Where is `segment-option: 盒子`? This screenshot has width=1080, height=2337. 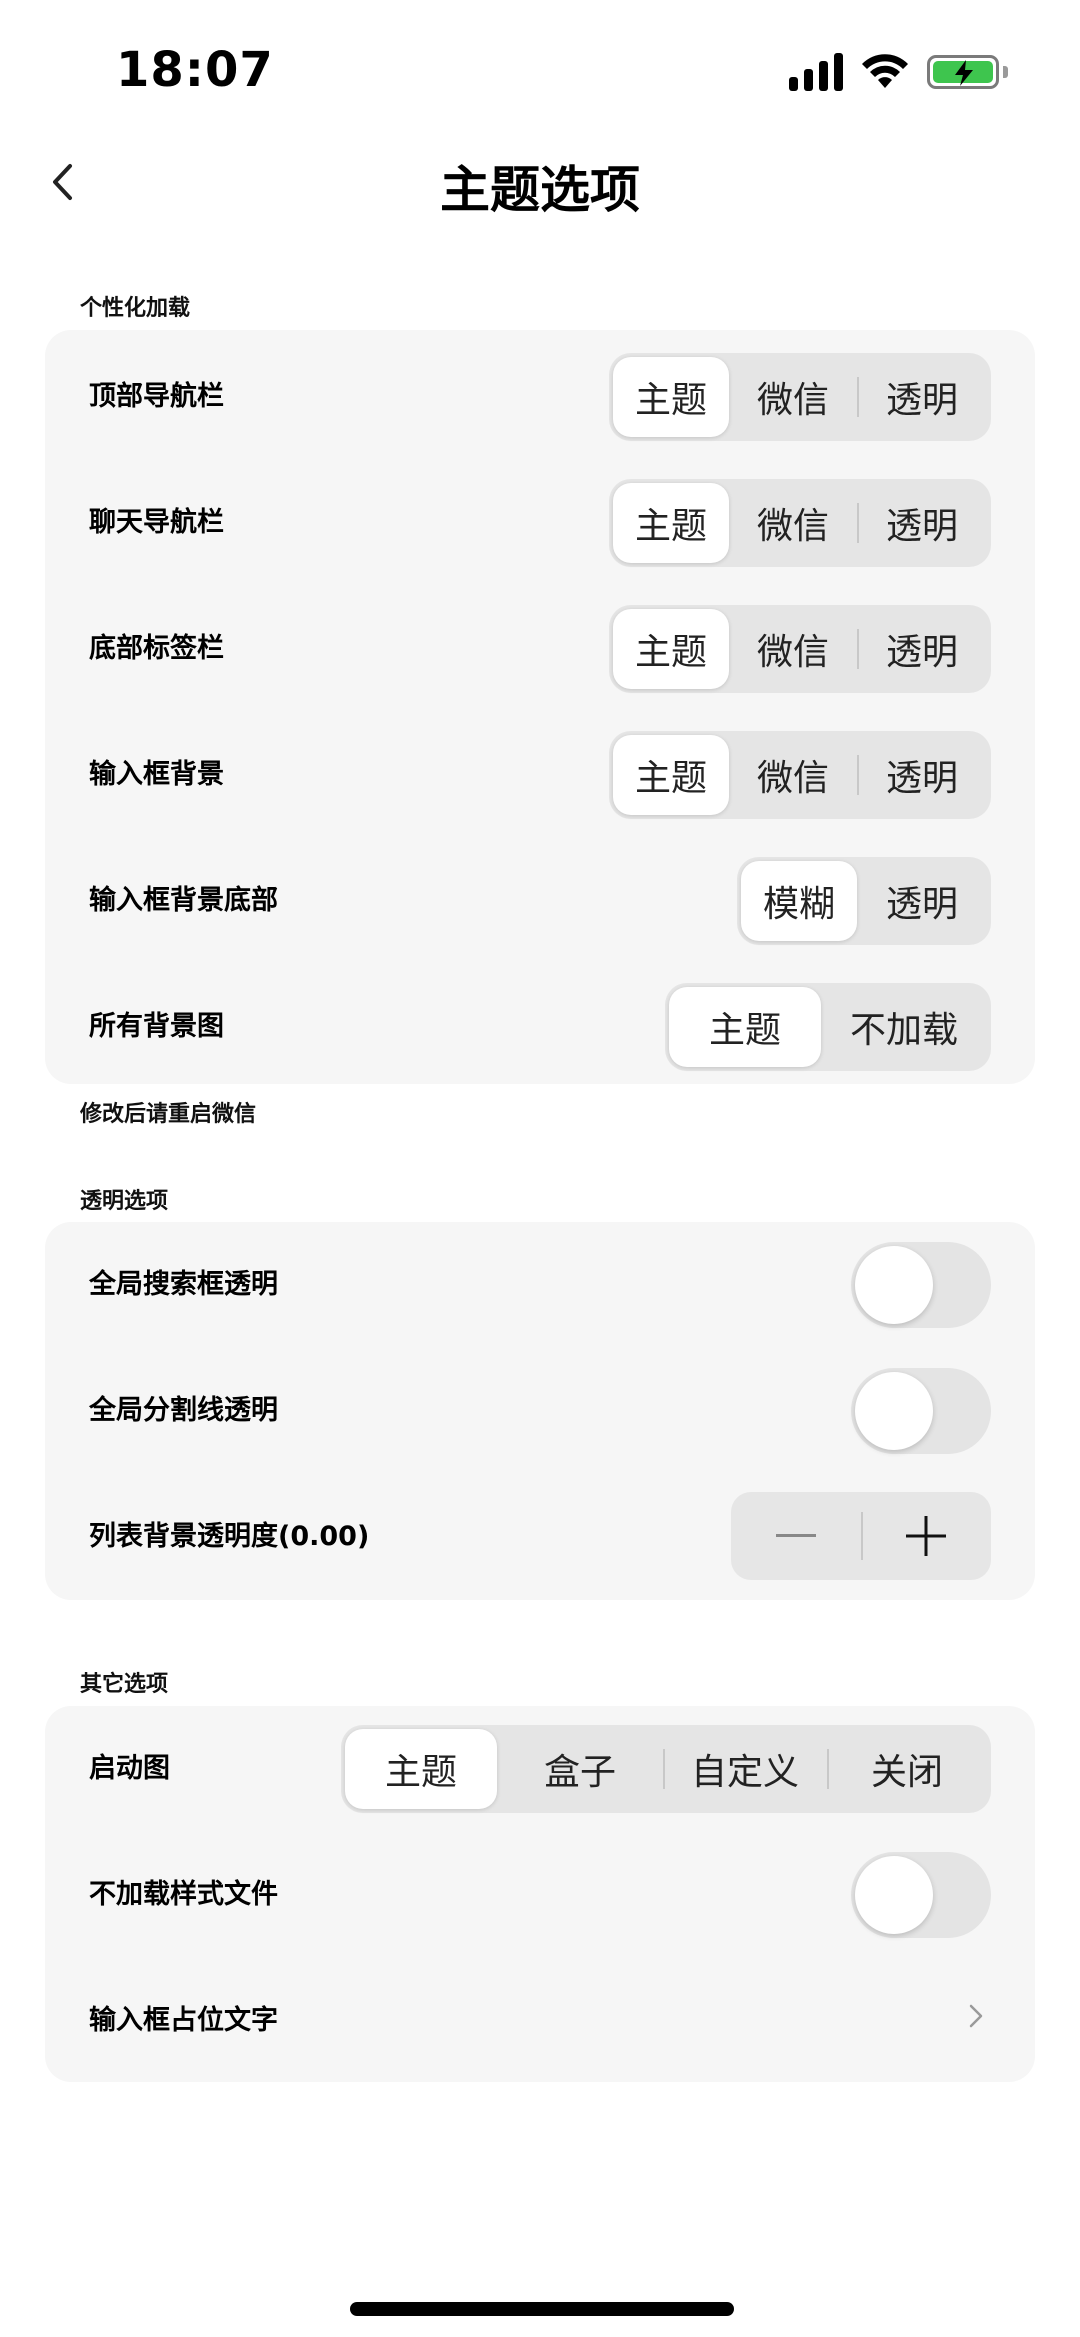 segment-option: 盒子 is located at coordinates (580, 1769).